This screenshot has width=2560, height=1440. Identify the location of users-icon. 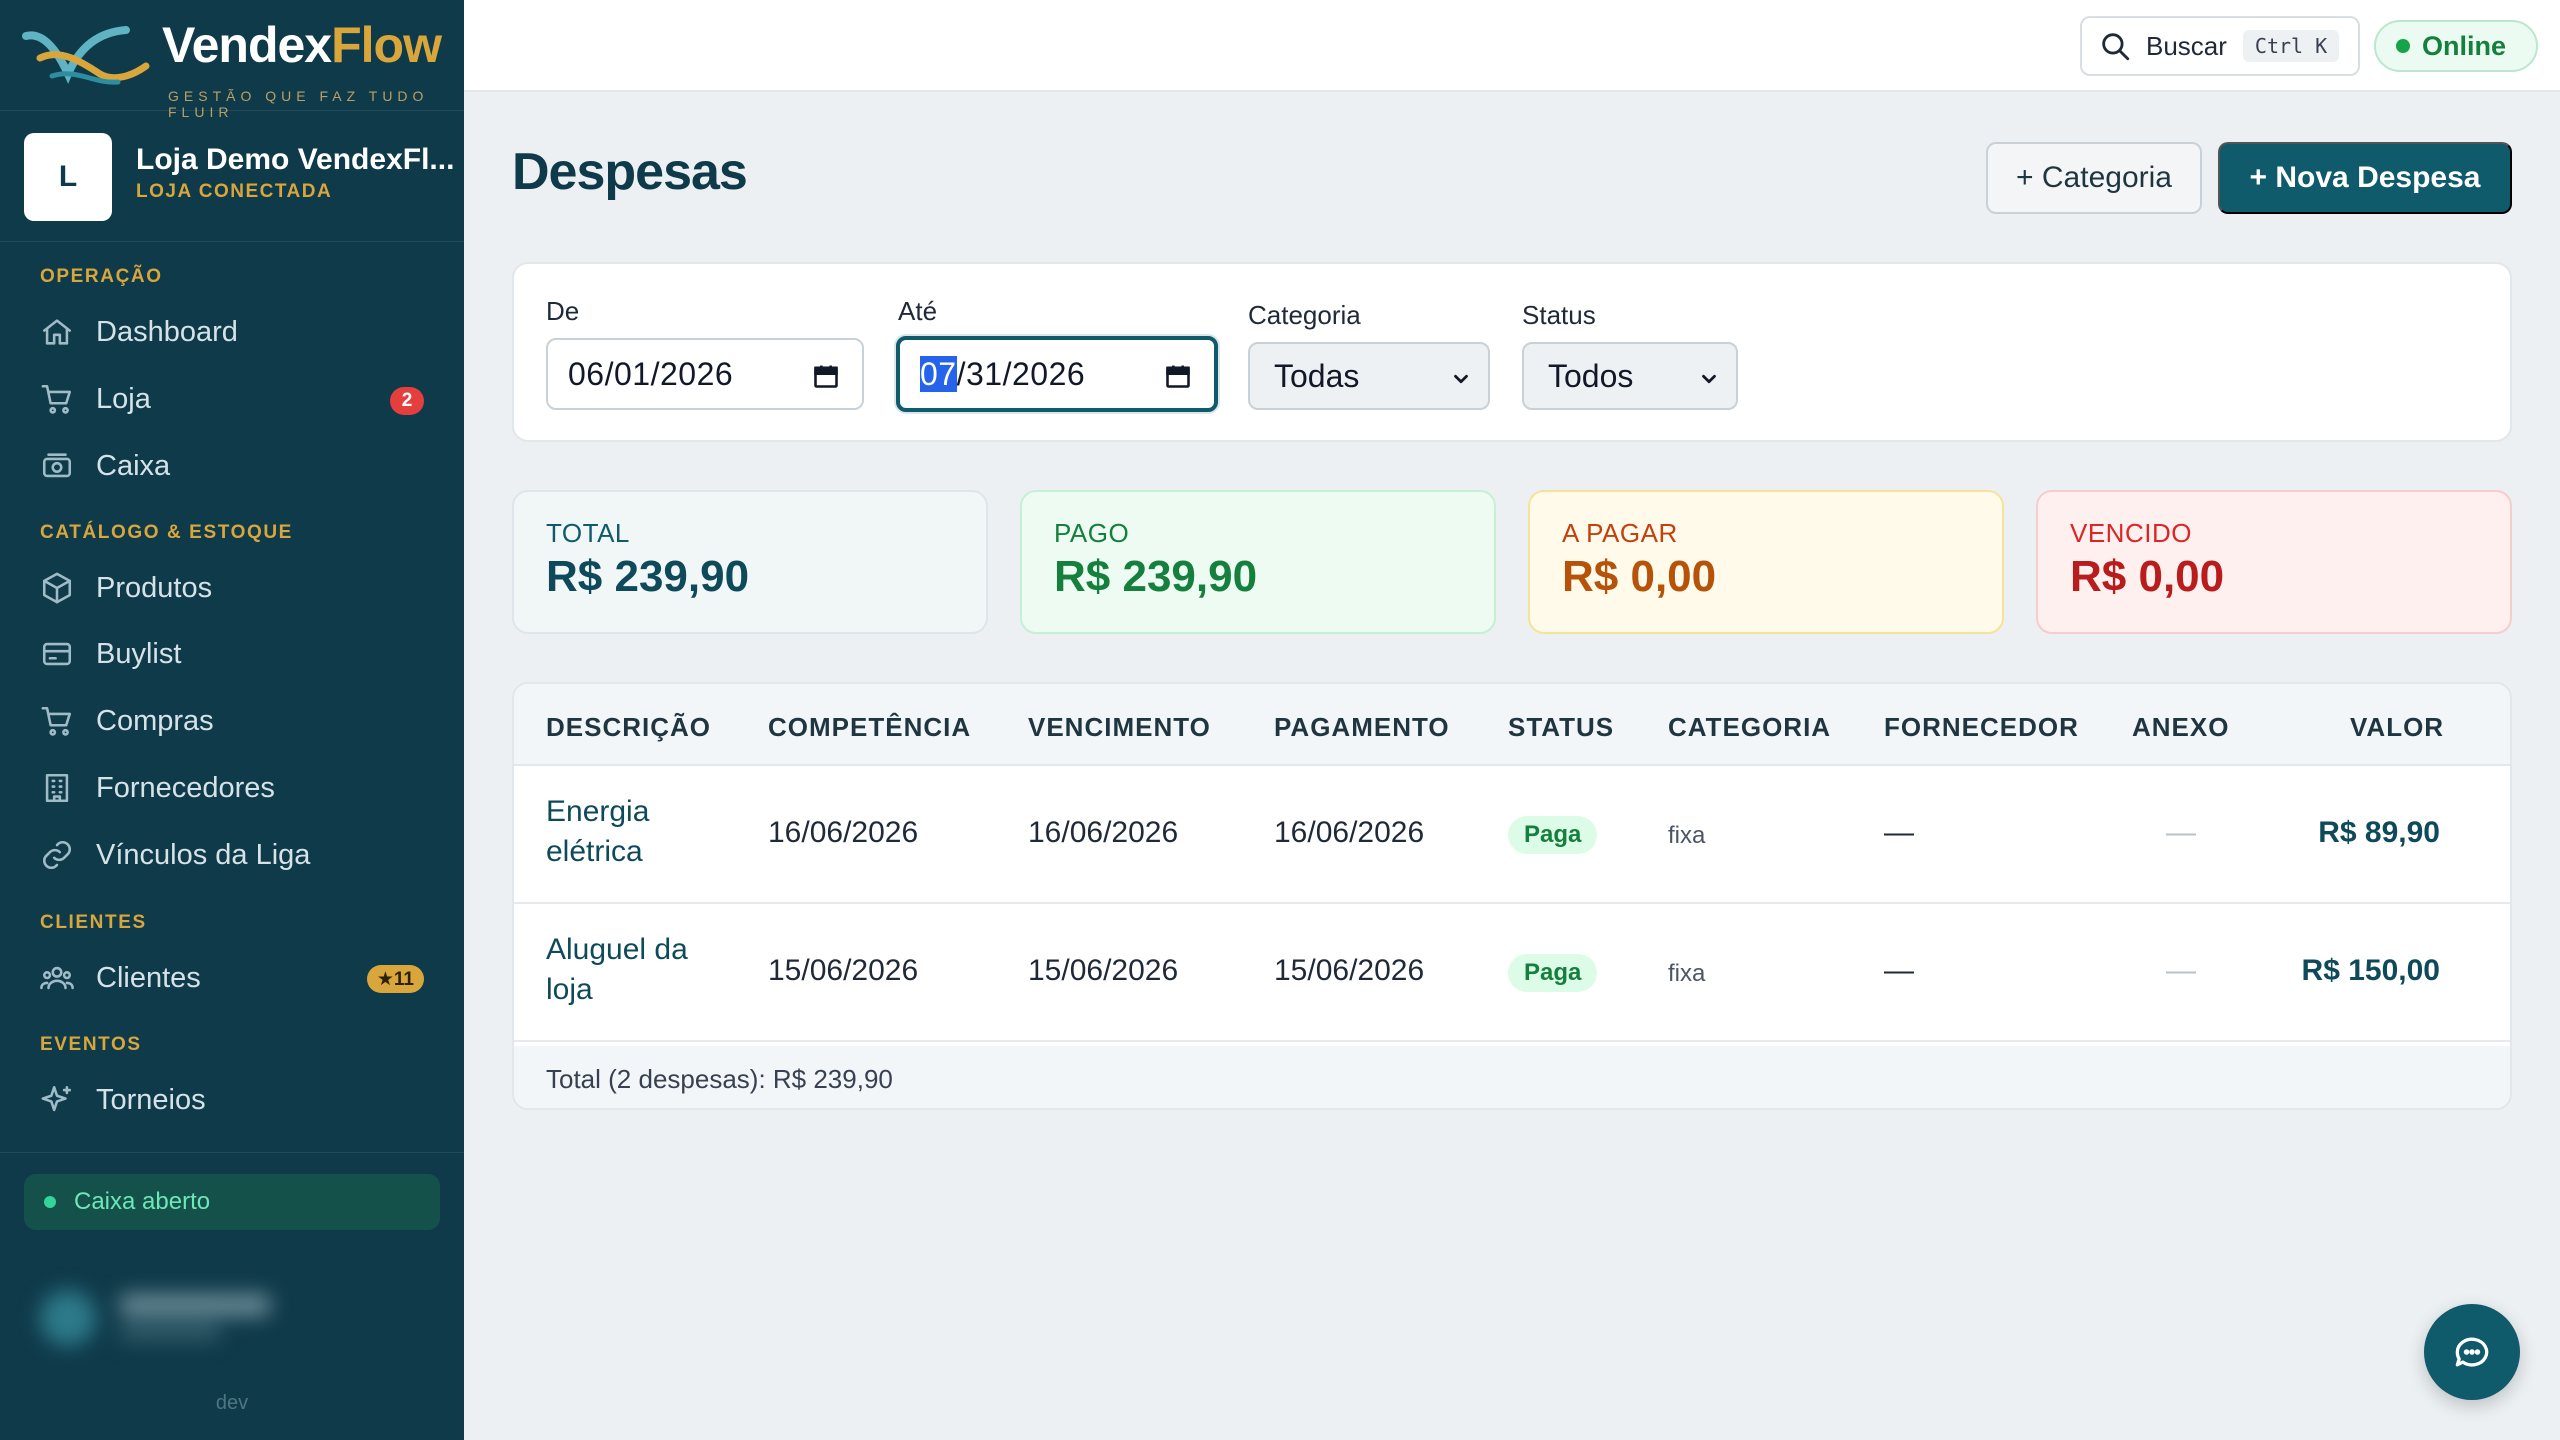
(57, 978).